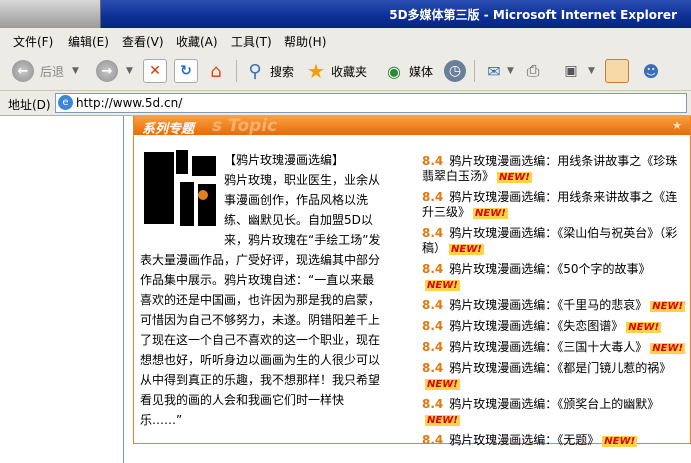  I want to click on panel-header: s Topic 系列专题 ★, so click(412, 126).